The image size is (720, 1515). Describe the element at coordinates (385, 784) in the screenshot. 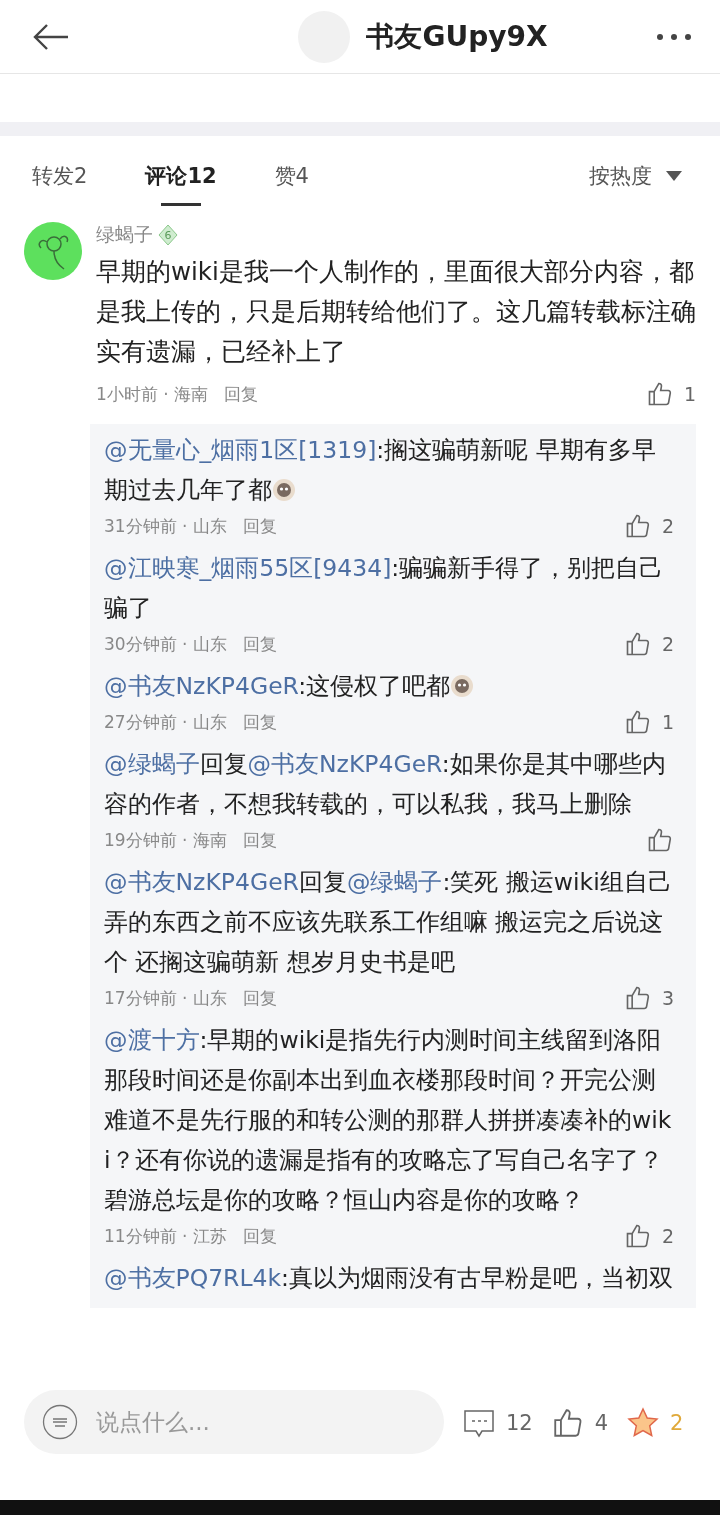

I see `reply-text: @绿蝎子回复@书友NzKP4GeR:如果你是其中哪些内容的作者，不想我转载的，可以私我，我马上删除` at that location.